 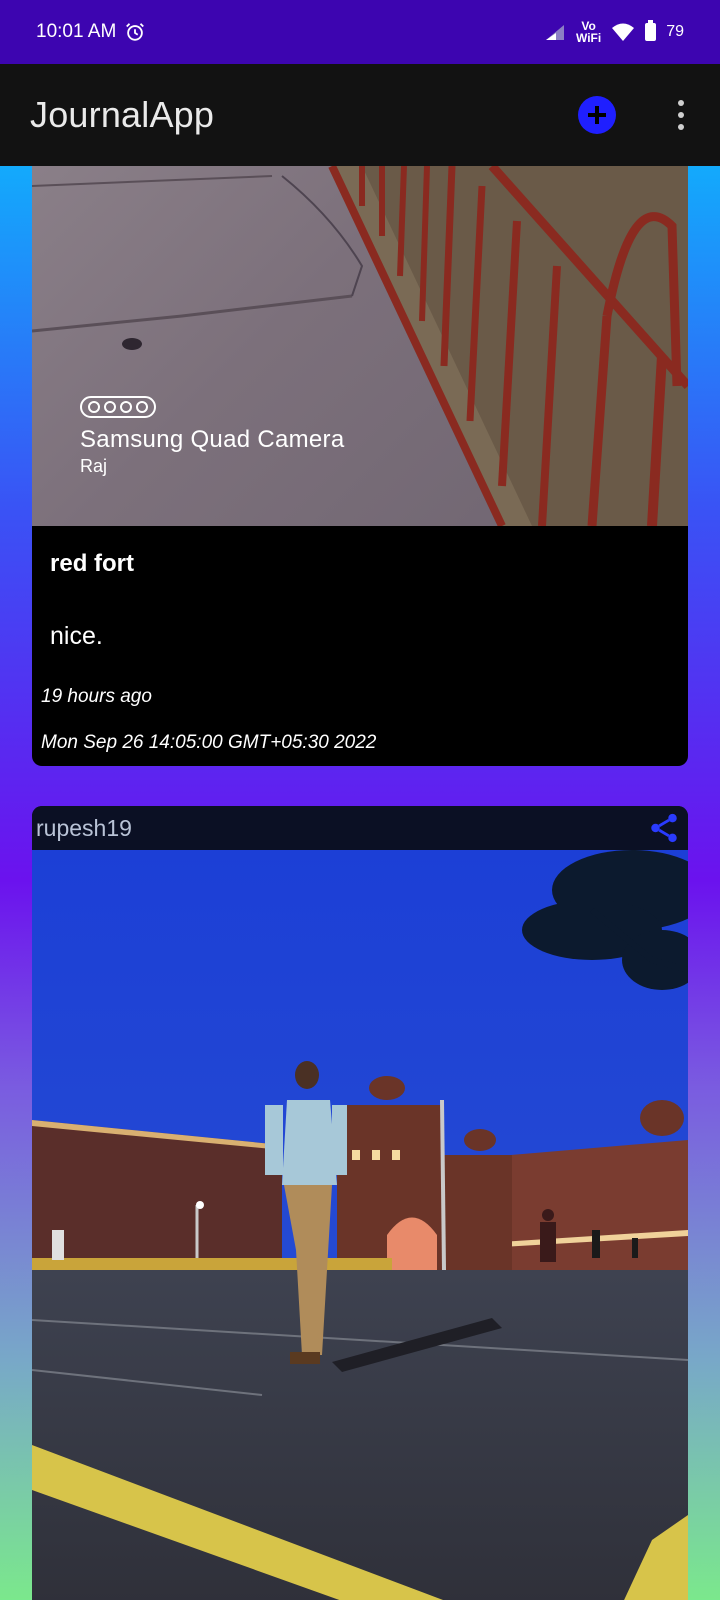 I want to click on status-left: 10:01 AM, so click(x=91, y=32).